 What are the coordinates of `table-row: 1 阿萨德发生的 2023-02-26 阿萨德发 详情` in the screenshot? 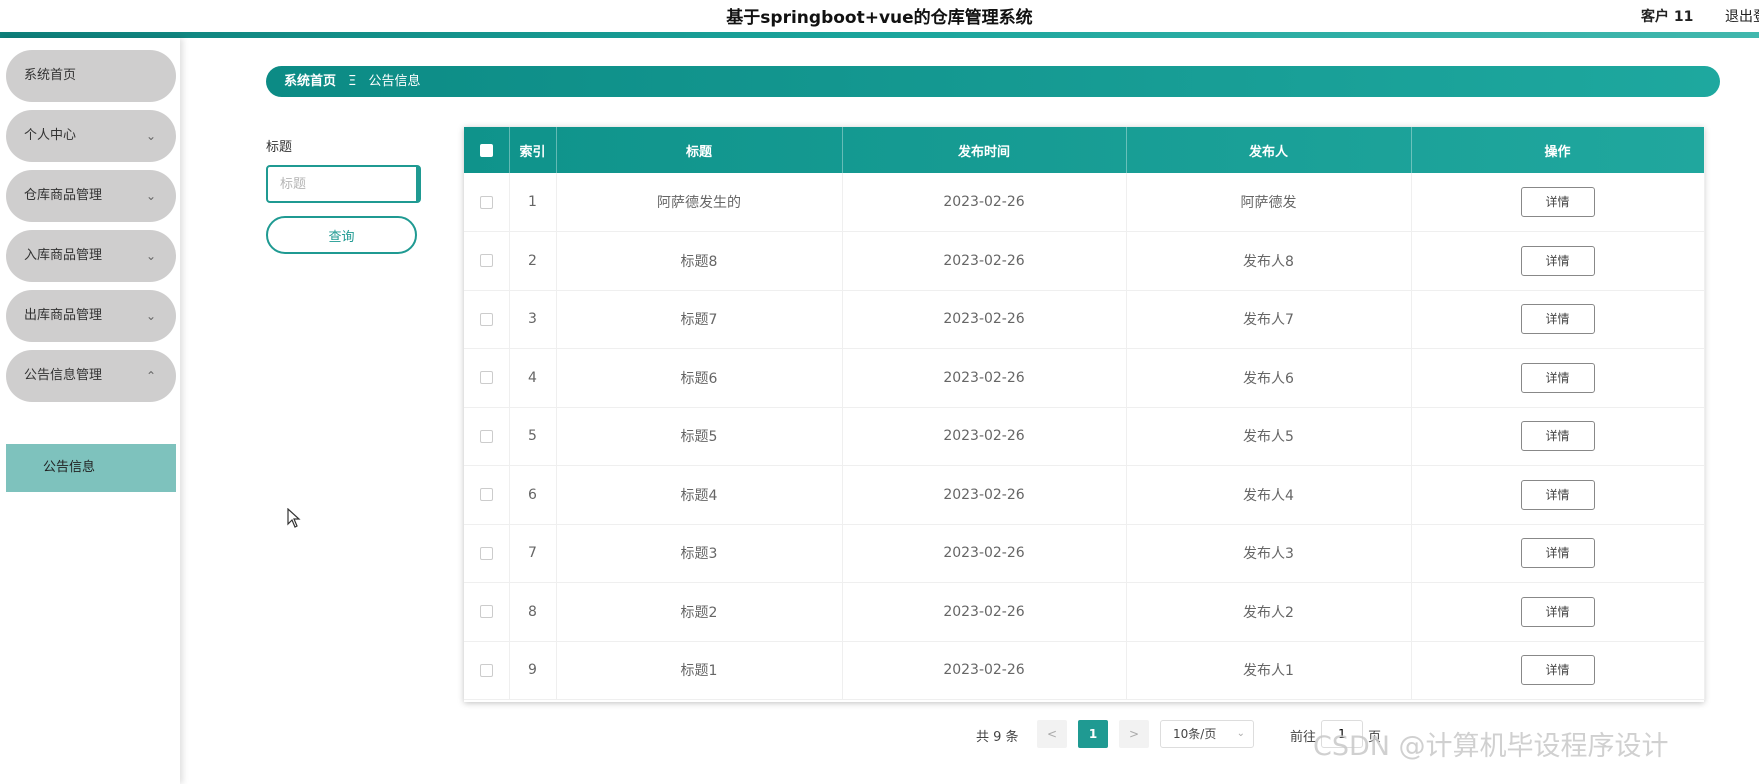 It's located at (1084, 202).